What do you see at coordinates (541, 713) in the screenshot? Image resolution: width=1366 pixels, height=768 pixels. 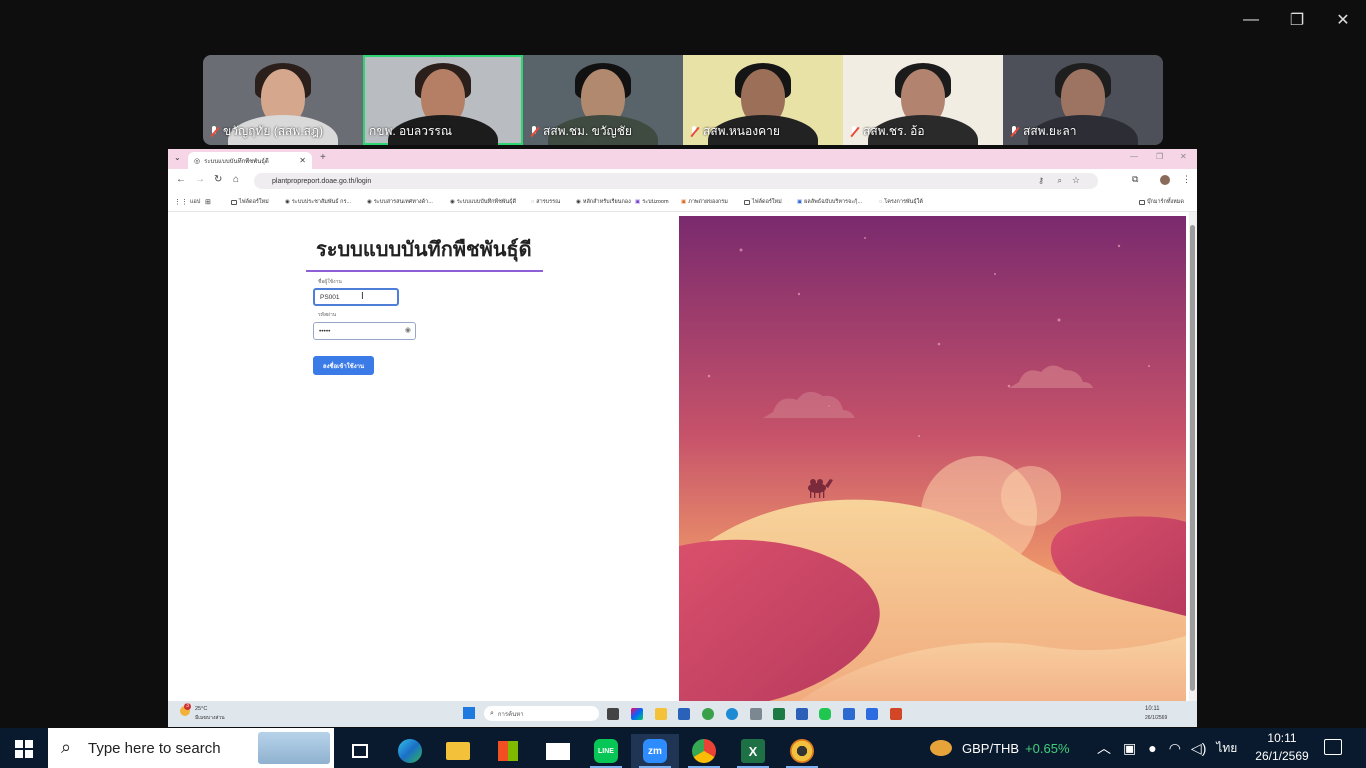 I see `remote-search-box: ⌕ การค้นหา` at bounding box center [541, 713].